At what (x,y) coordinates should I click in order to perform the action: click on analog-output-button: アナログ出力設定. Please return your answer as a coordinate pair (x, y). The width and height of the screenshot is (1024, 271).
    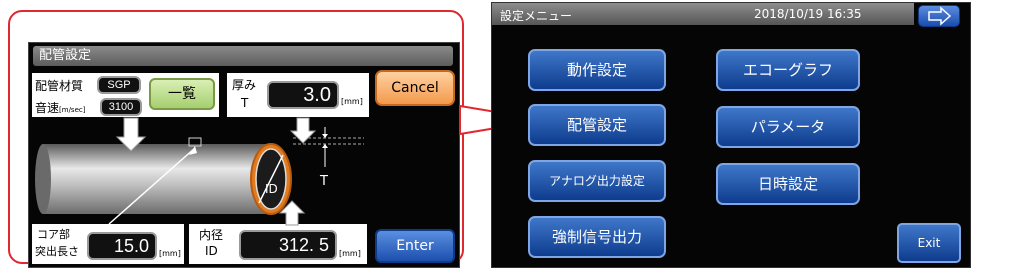
    Looking at the image, I should click on (597, 181).